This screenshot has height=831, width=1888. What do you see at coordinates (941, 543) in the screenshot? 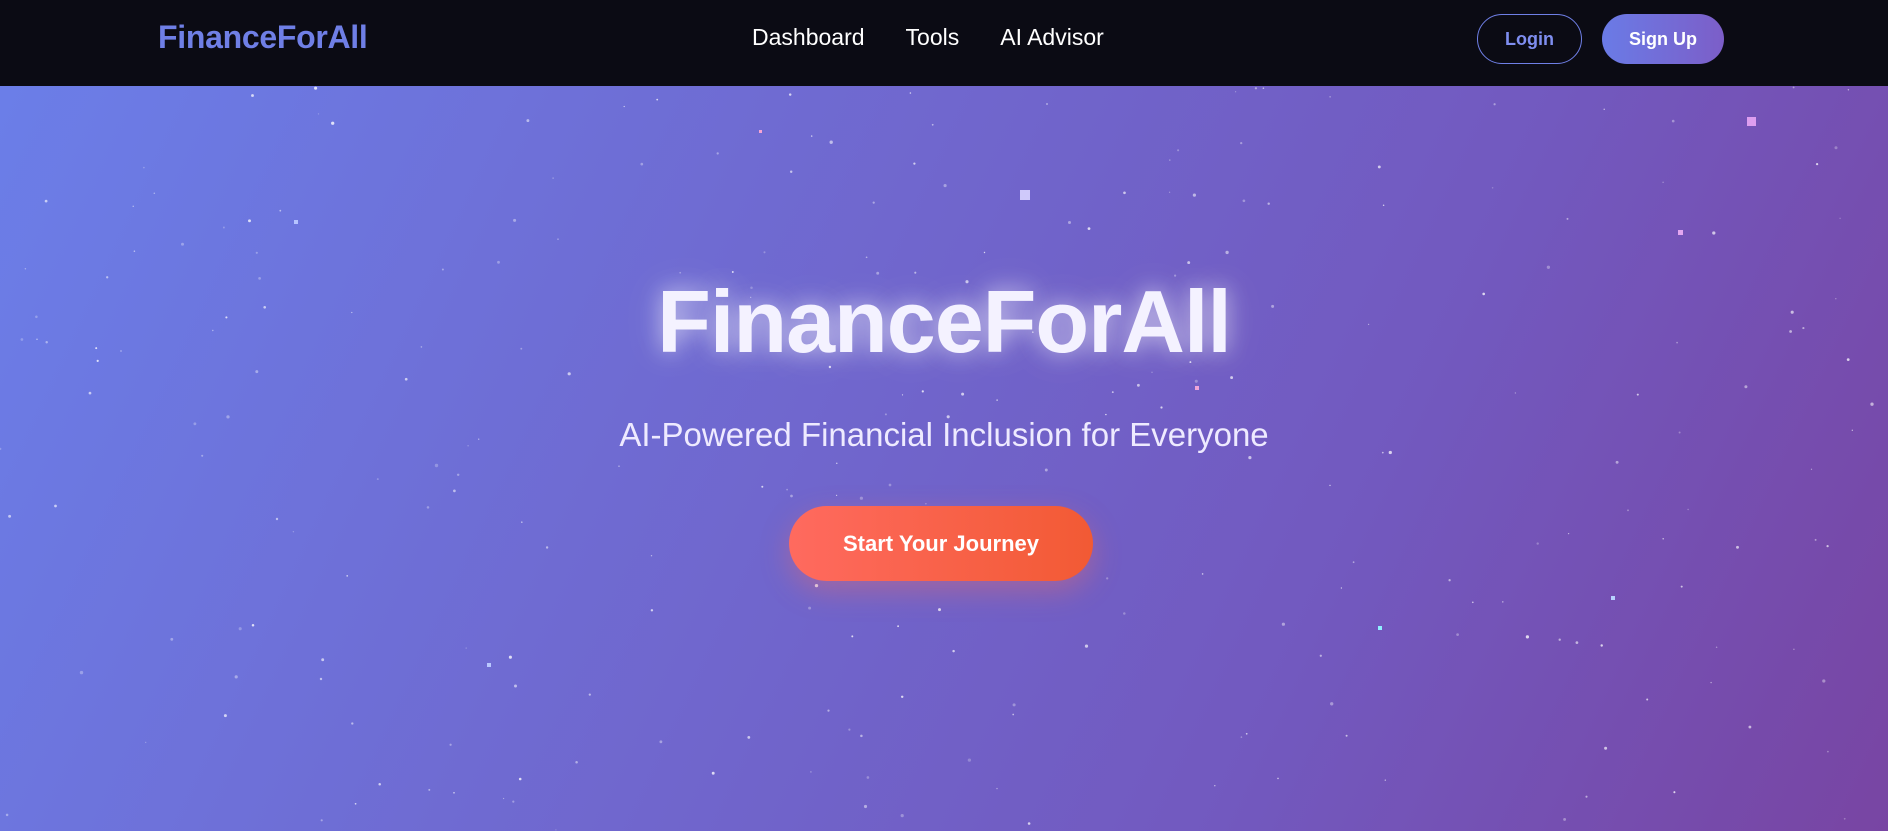
I see `start-journey-button: Start Your Journey` at bounding box center [941, 543].